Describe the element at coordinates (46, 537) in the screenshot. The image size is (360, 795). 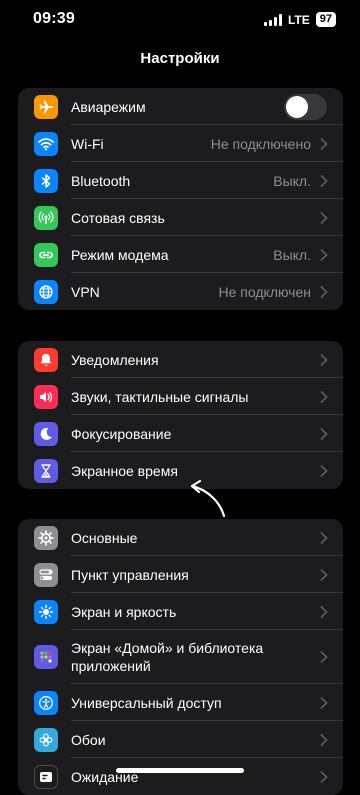
I see `gear-icon` at that location.